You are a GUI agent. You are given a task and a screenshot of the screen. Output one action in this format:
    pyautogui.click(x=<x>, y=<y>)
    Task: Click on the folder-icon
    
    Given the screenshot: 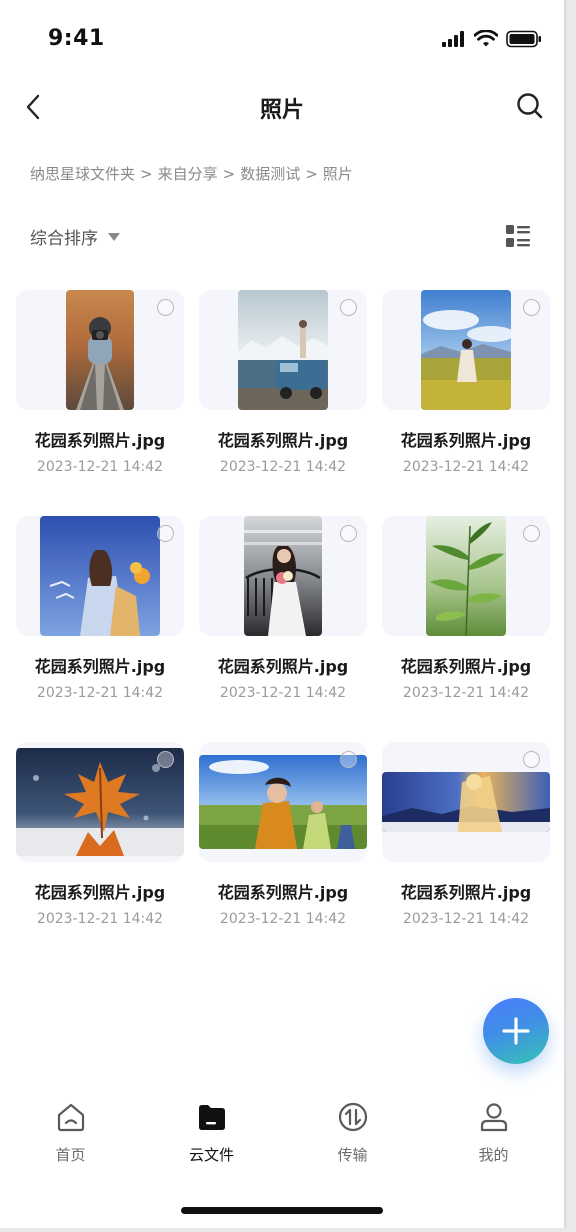 What is the action you would take?
    pyautogui.click(x=212, y=1117)
    